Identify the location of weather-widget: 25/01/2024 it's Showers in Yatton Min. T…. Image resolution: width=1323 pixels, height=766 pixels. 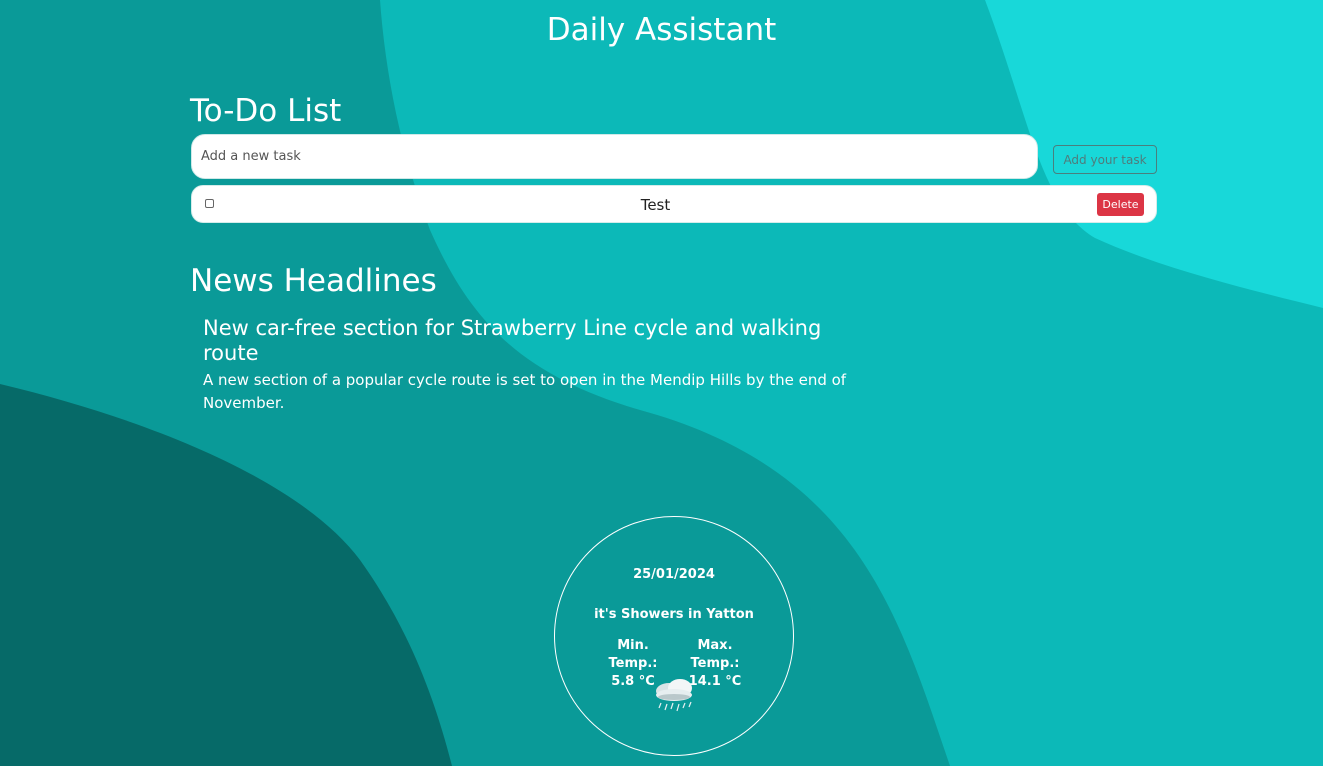
(674, 636).